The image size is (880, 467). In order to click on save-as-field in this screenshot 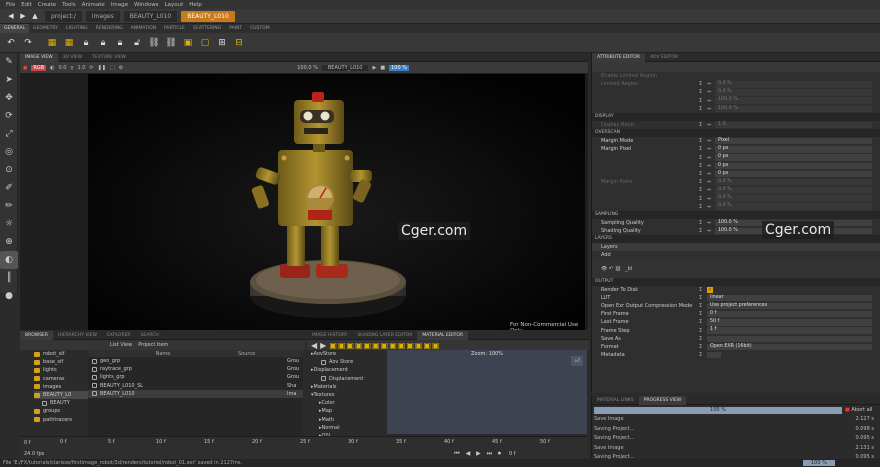, I will do `click(789, 339)`.